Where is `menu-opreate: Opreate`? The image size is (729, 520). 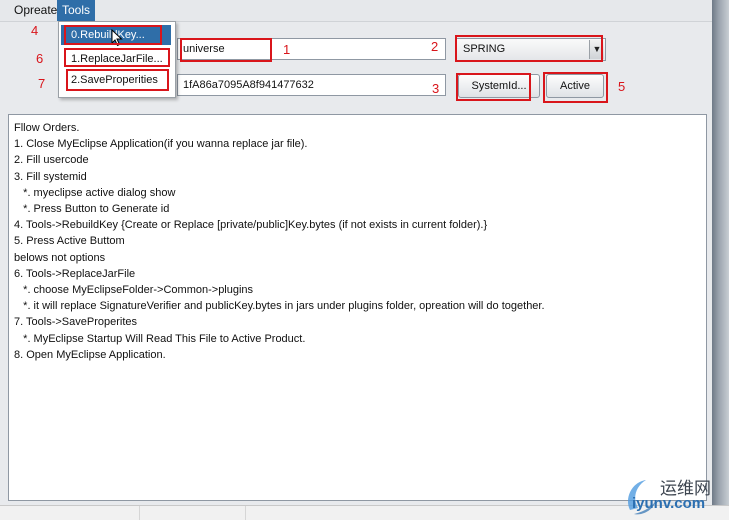
menu-opreate: Opreate is located at coordinates (35, 10).